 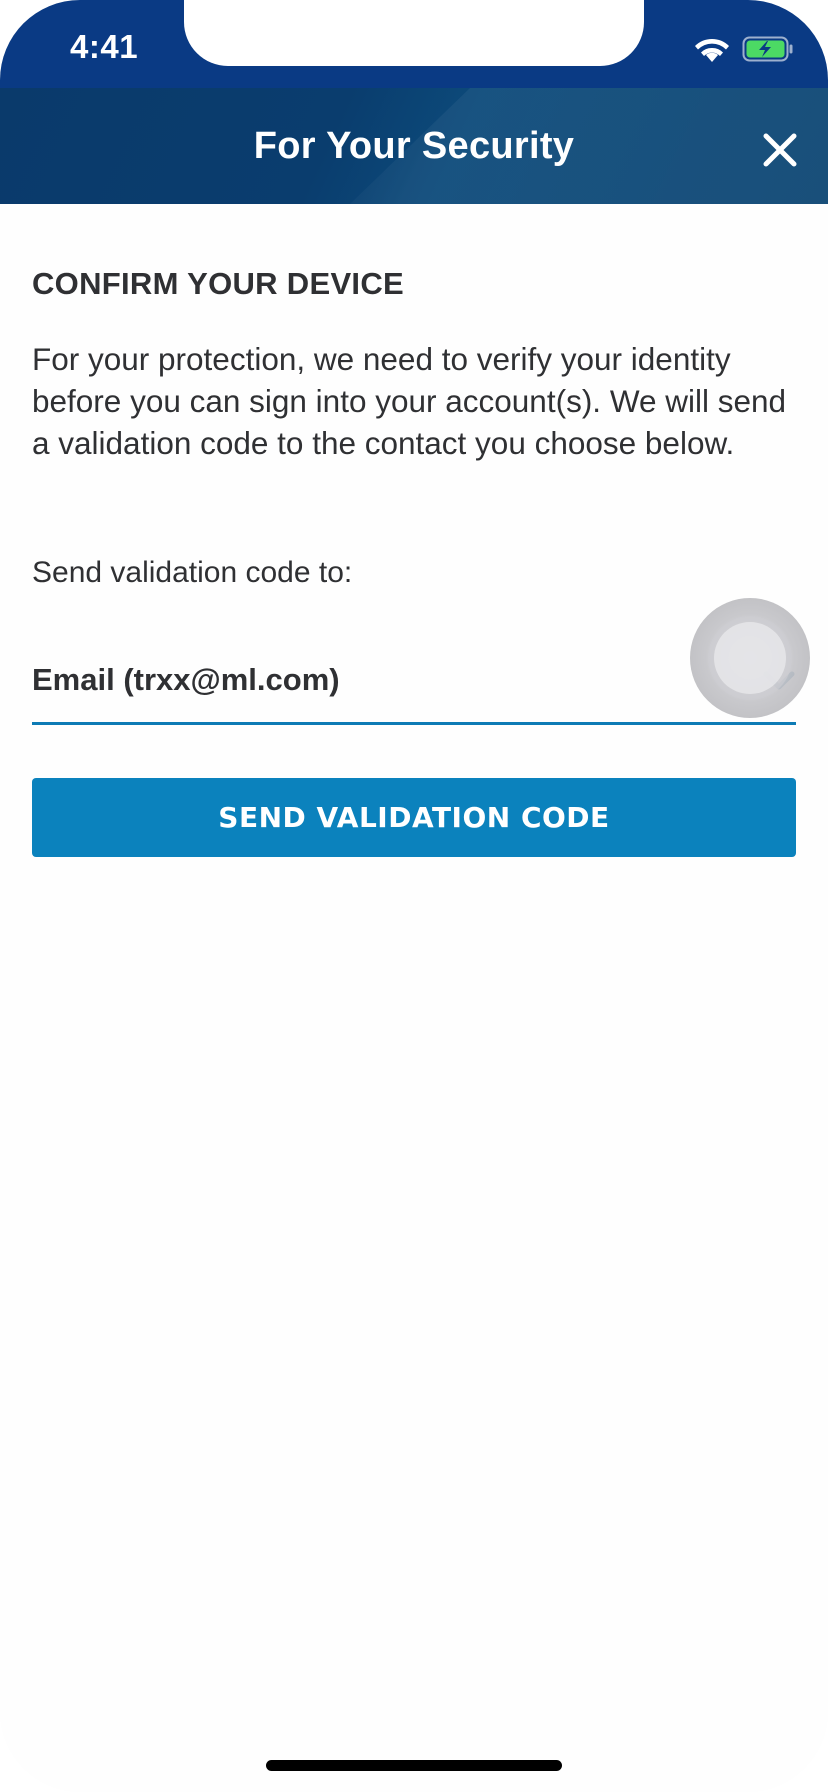 I want to click on page-title: For Your Security, so click(x=414, y=146).